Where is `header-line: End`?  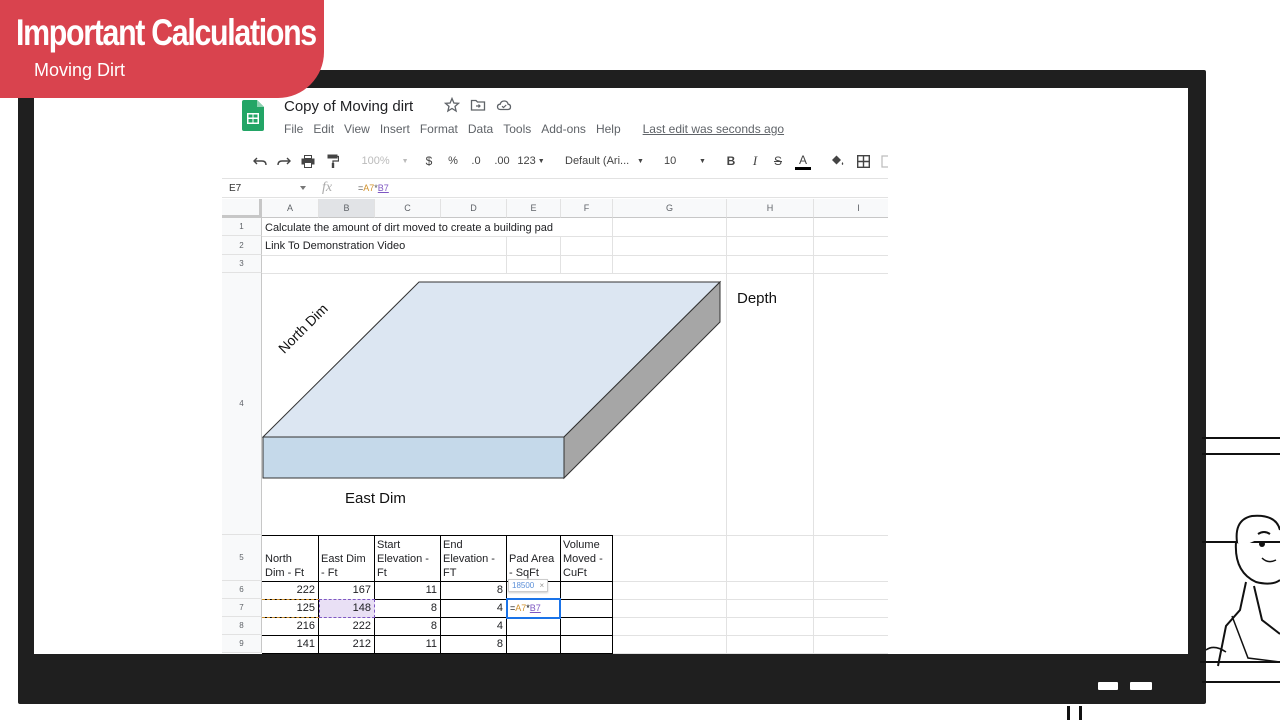 header-line: End is located at coordinates (453, 545).